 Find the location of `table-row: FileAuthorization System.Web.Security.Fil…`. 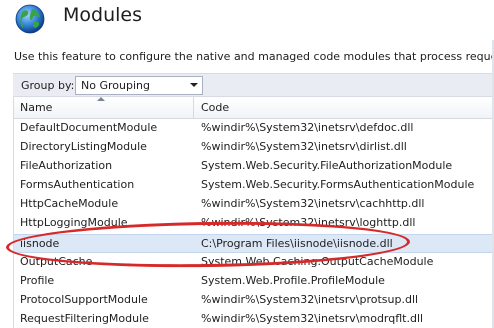

table-row: FileAuthorization System.Web.Security.Fil… is located at coordinates (254, 166).